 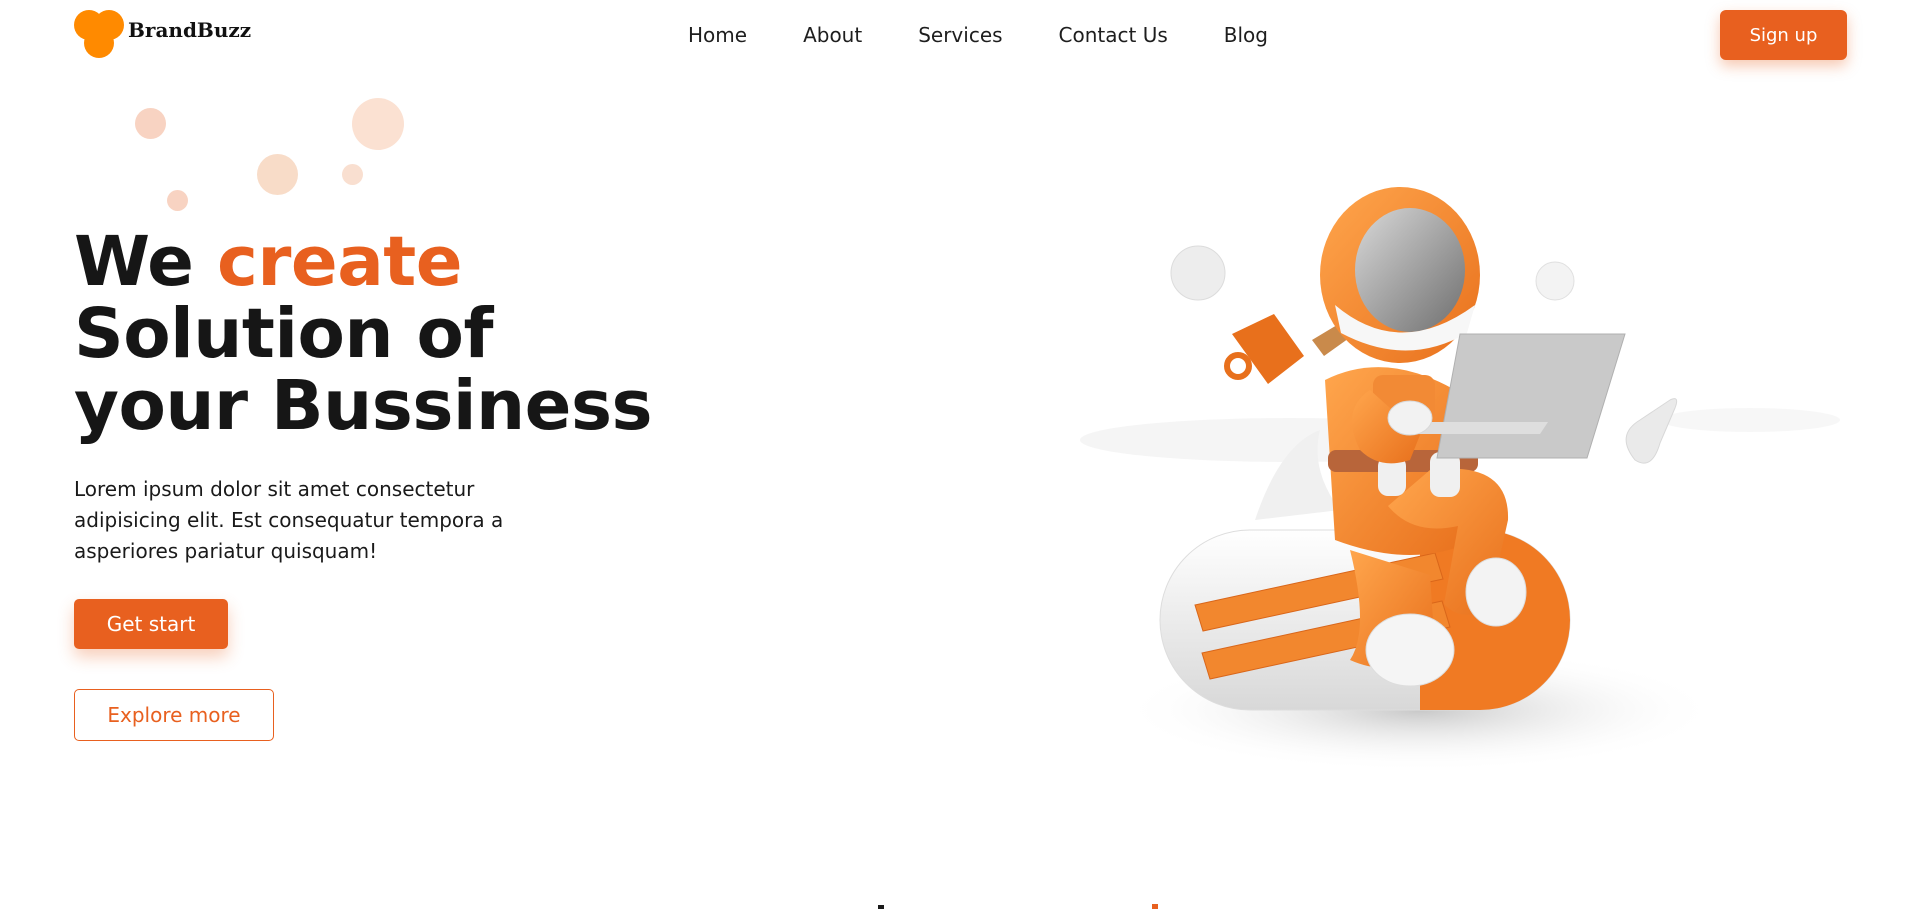 What do you see at coordinates (174, 715) in the screenshot?
I see `explore-more-button: Explore more` at bounding box center [174, 715].